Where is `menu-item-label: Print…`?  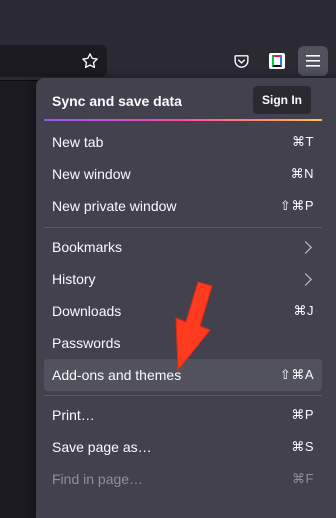
menu-item-label: Print… is located at coordinates (73, 415).